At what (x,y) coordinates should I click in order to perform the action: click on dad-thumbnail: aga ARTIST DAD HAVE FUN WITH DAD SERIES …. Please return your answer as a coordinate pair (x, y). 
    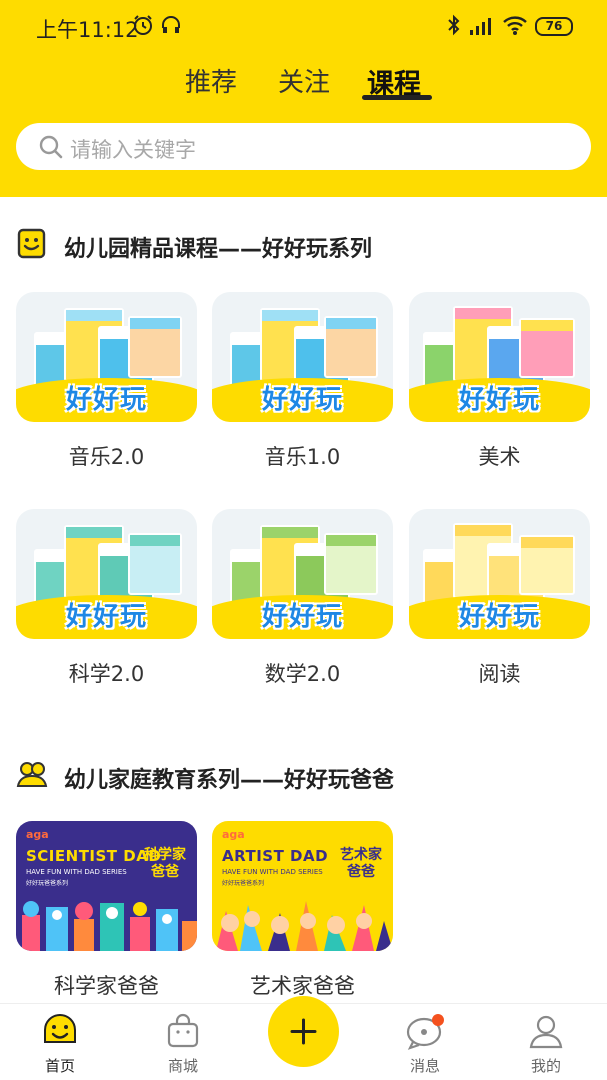
    Looking at the image, I should click on (302, 886).